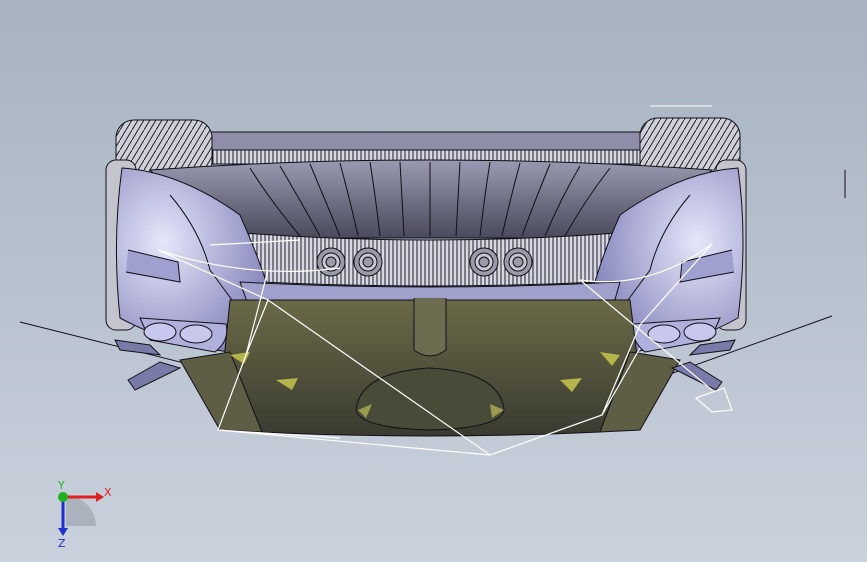 The height and width of the screenshot is (562, 867). I want to click on x-axis-label: X, so click(108, 492).